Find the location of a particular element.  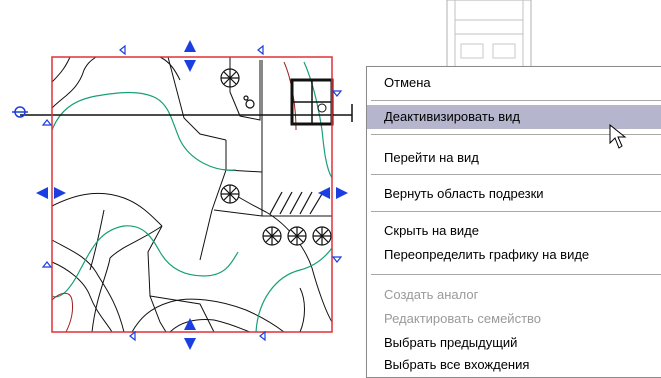

sheet-preview is located at coordinates (489, 34).